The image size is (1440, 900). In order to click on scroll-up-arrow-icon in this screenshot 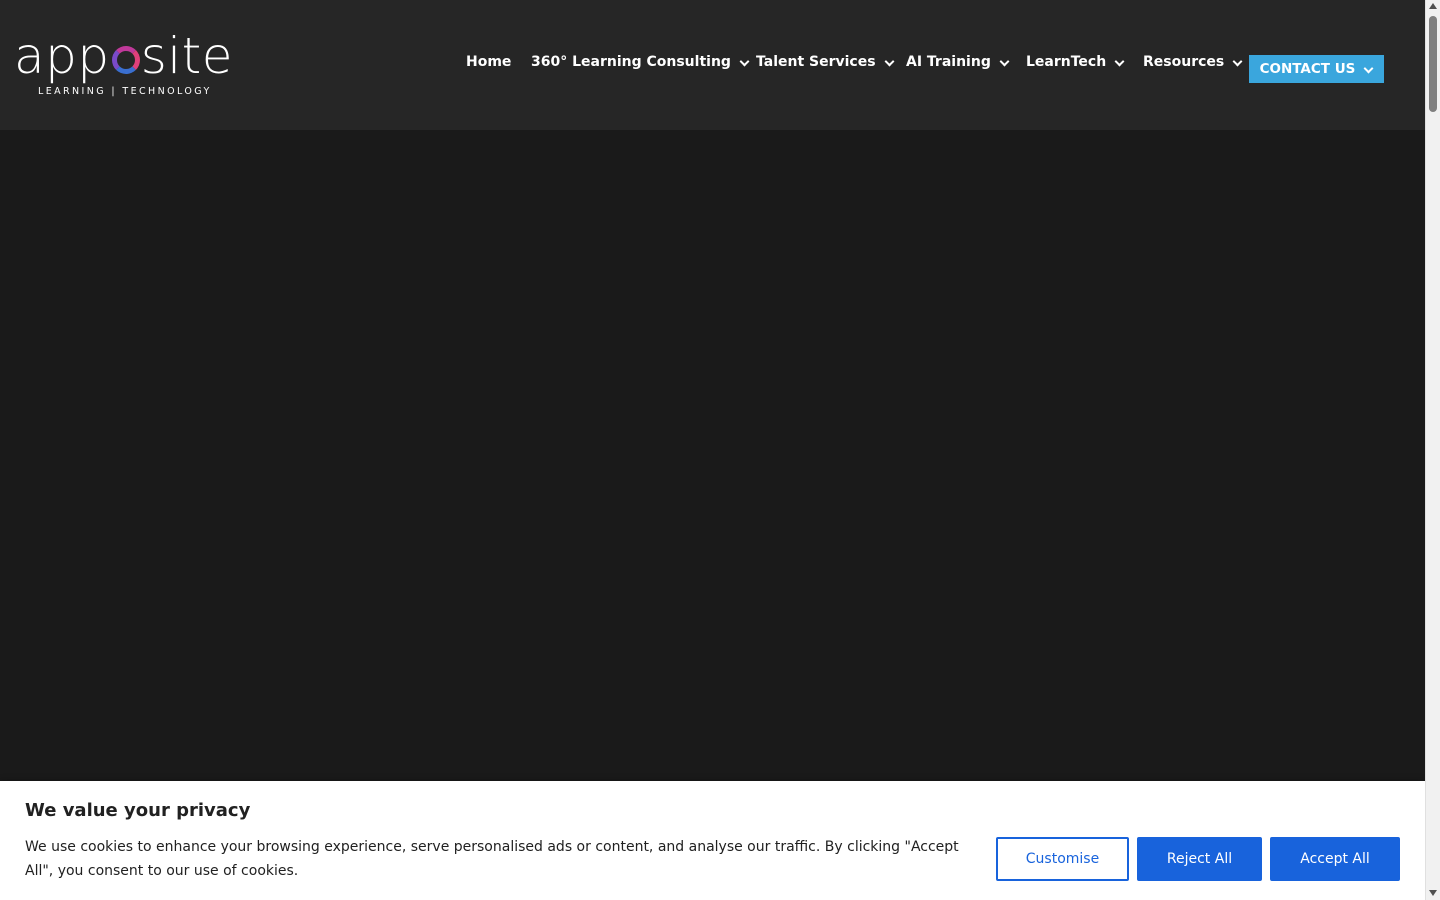, I will do `click(1433, 6)`.